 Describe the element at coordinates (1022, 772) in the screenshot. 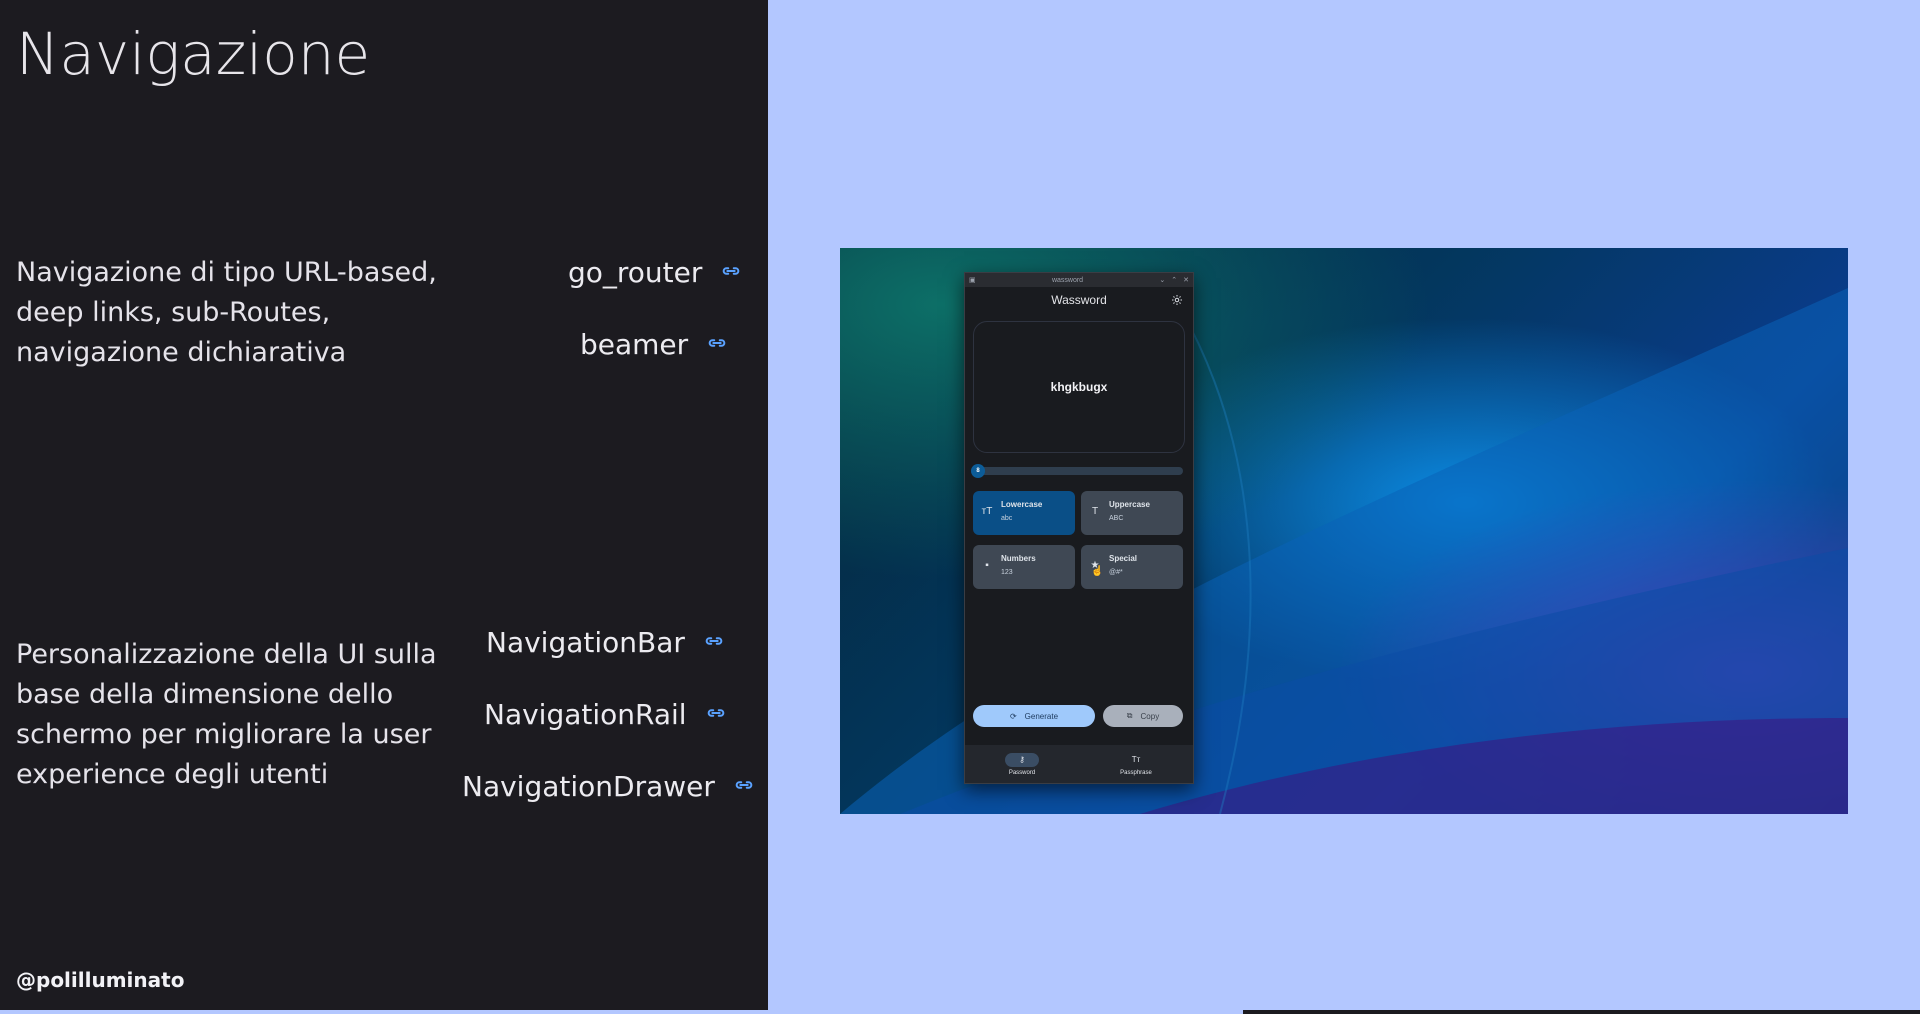

I see `nav-label: Password` at that location.